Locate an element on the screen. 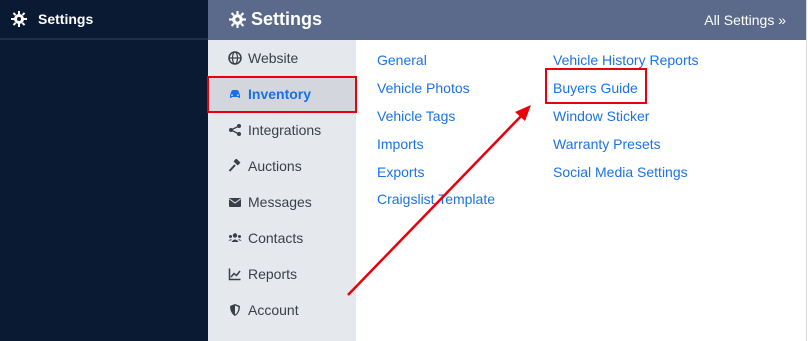  annotation-arrow is located at coordinates (439, 200).